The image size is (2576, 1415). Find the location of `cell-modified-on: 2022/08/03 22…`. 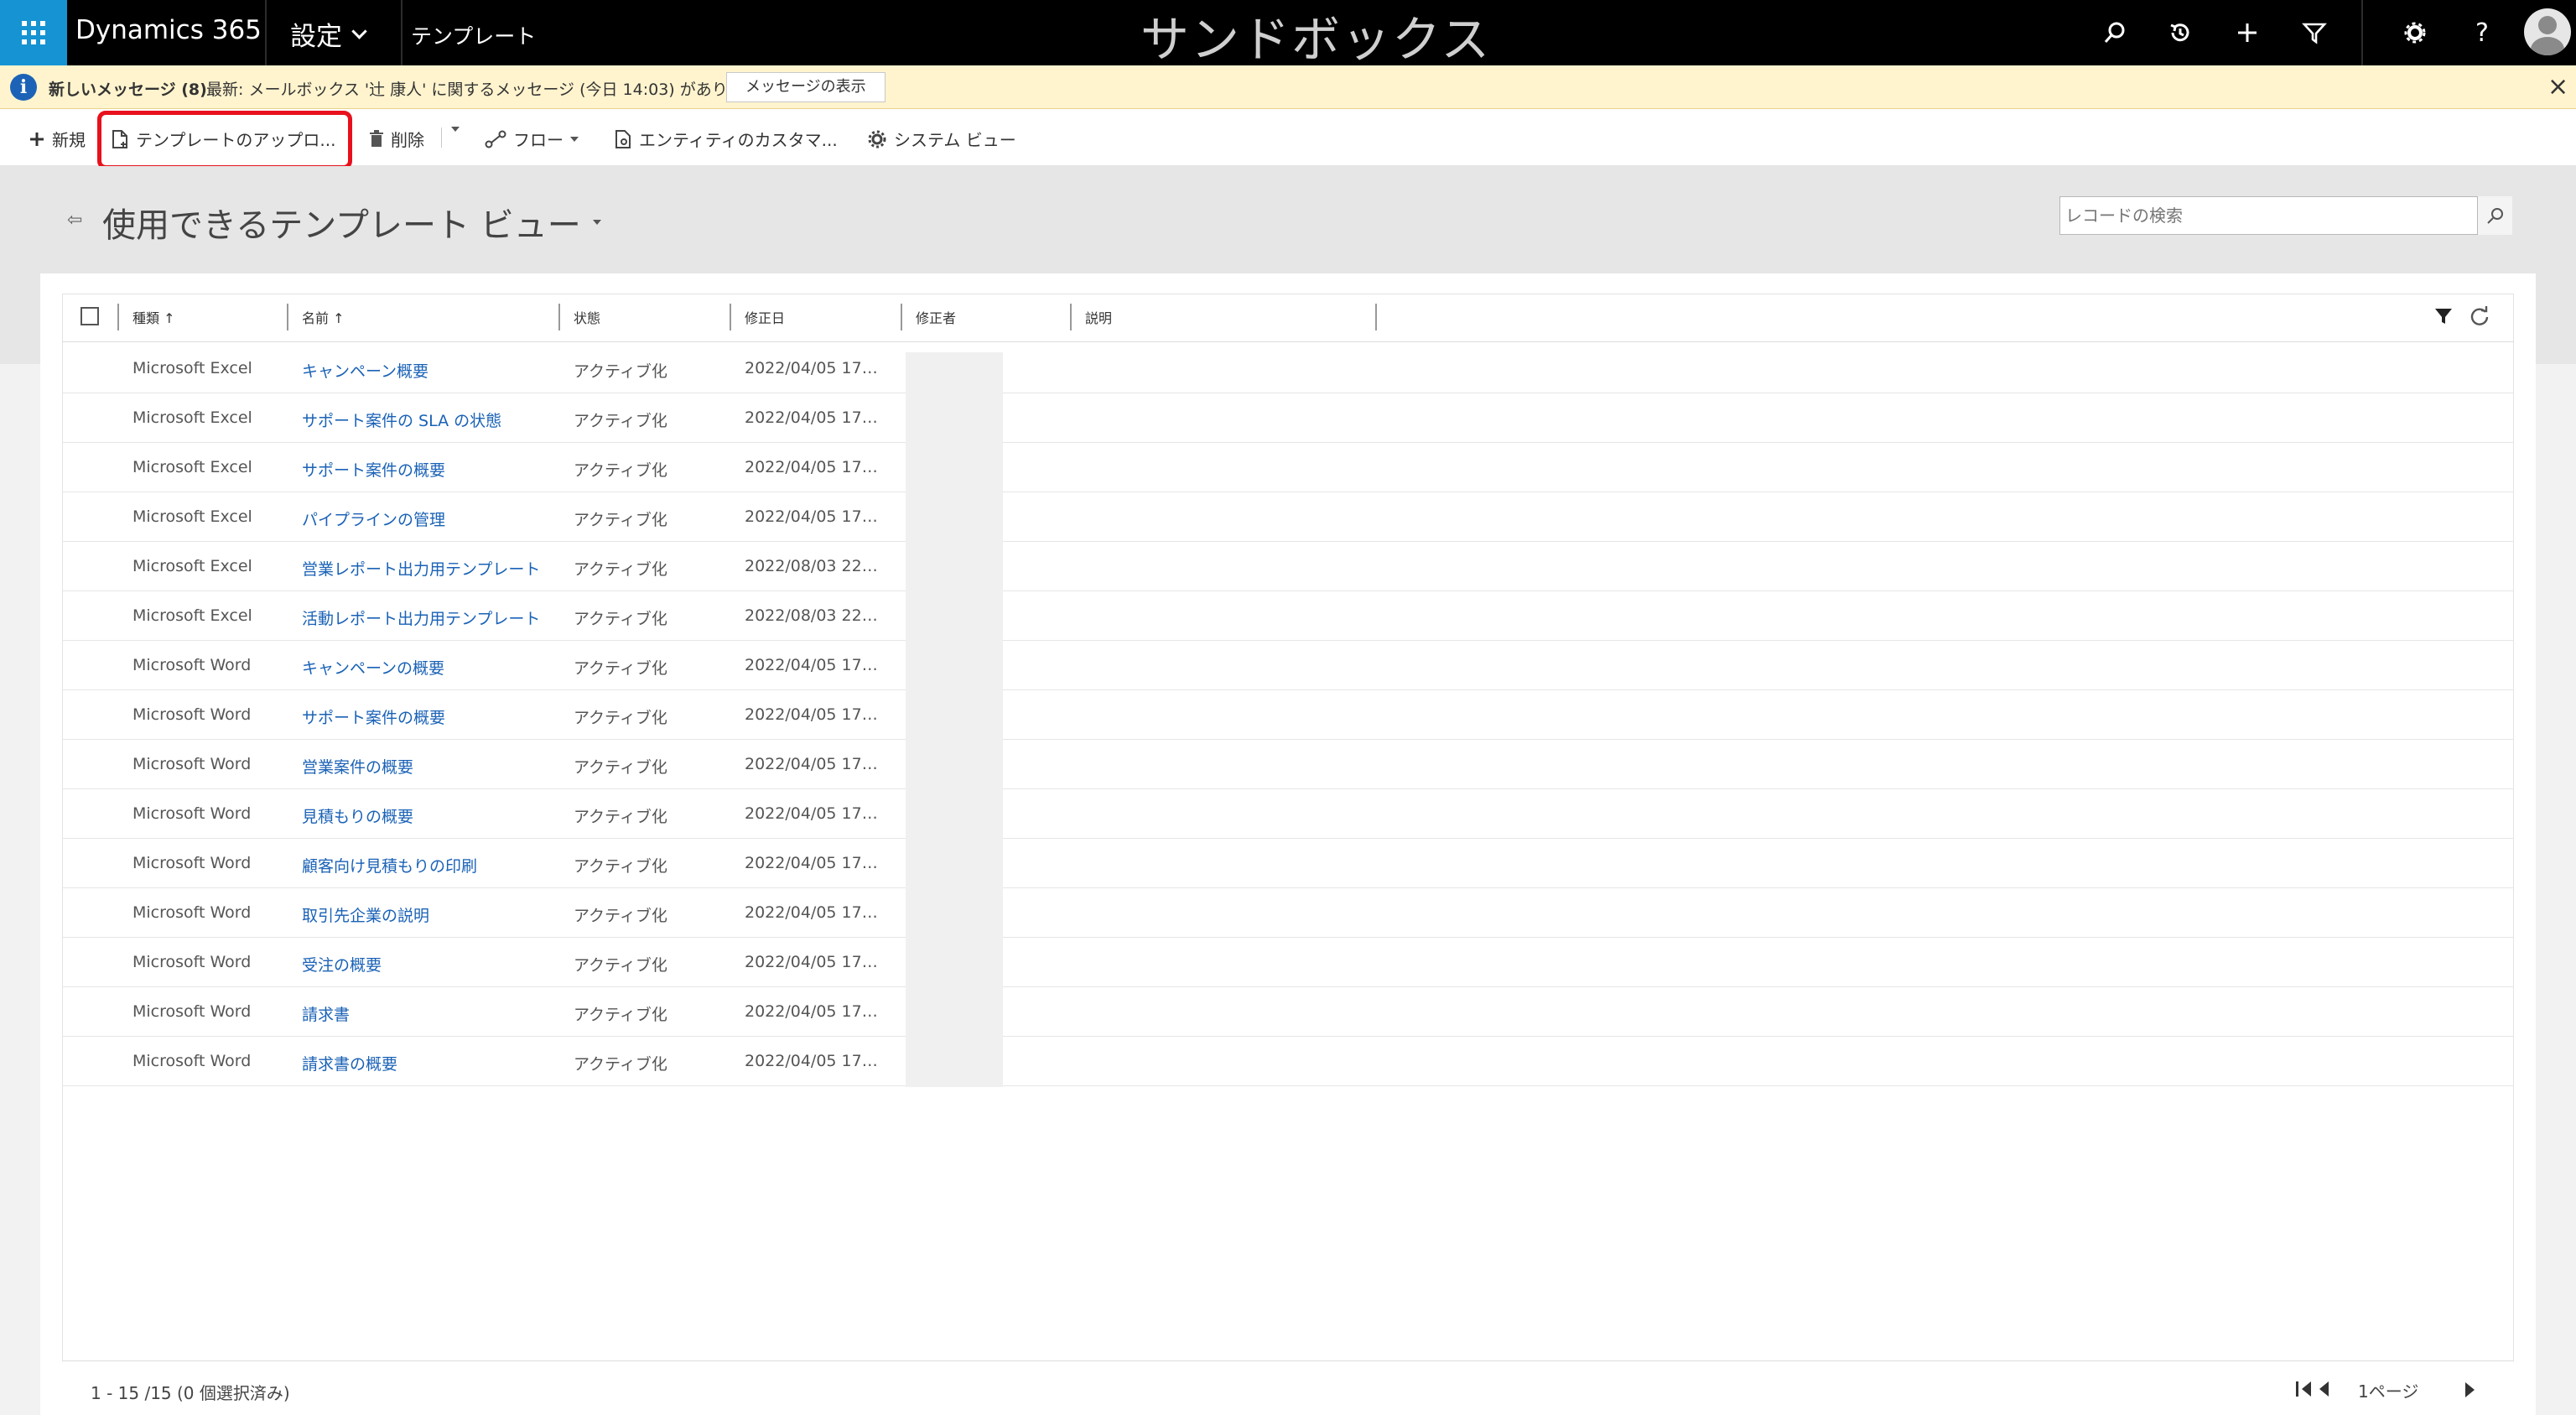

cell-modified-on: 2022/08/03 22… is located at coordinates (811, 566).